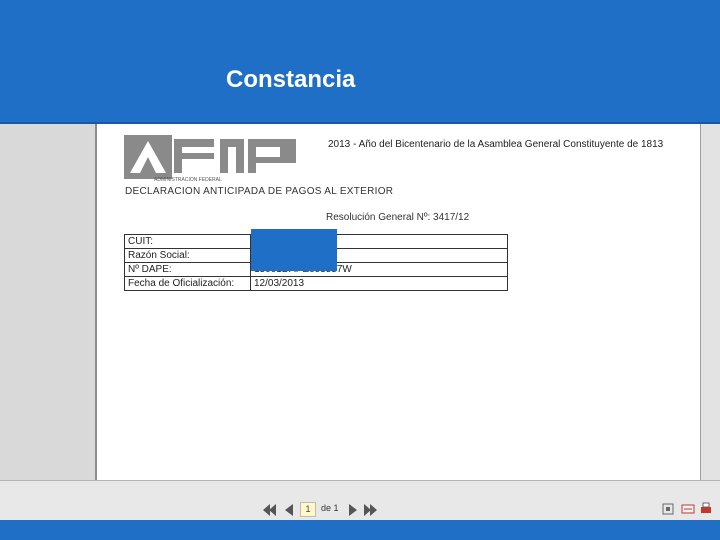  I want to click on dape-label: Nº DAPE:, so click(187, 269).